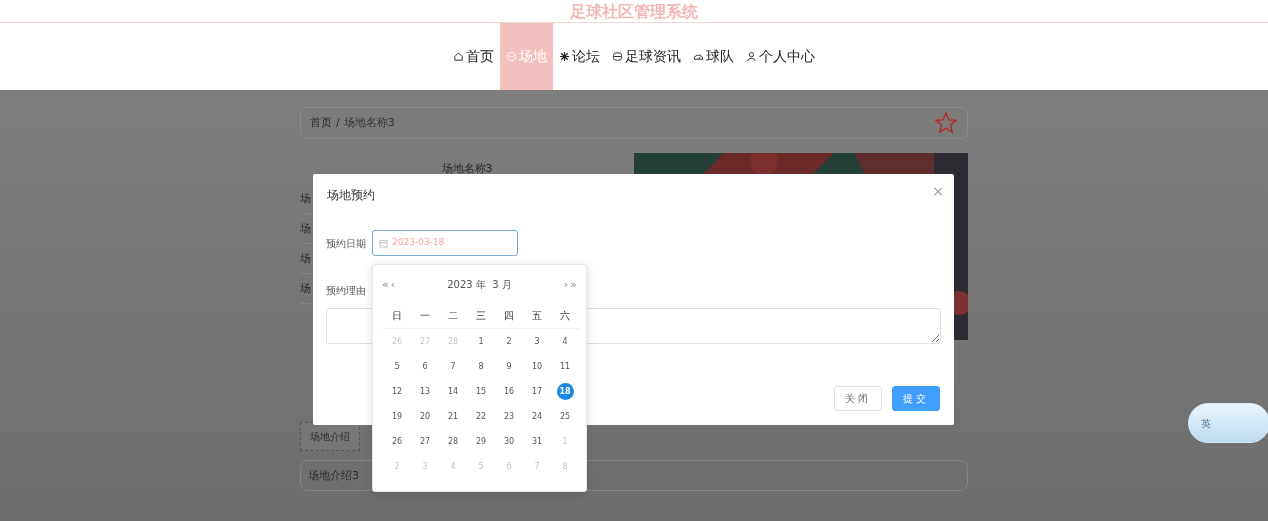  Describe the element at coordinates (321, 123) in the screenshot. I see `breadcrumb-link: 首页` at that location.